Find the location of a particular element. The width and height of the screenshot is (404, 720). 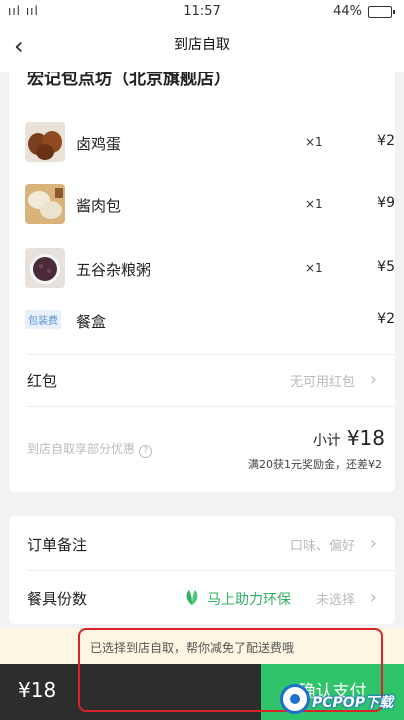

grain-porridge-thumbnail is located at coordinates (45, 268).